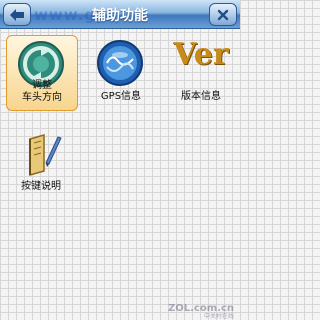 The height and width of the screenshot is (320, 320). I want to click on gps-info-tile: GPS信息, so click(121, 72).